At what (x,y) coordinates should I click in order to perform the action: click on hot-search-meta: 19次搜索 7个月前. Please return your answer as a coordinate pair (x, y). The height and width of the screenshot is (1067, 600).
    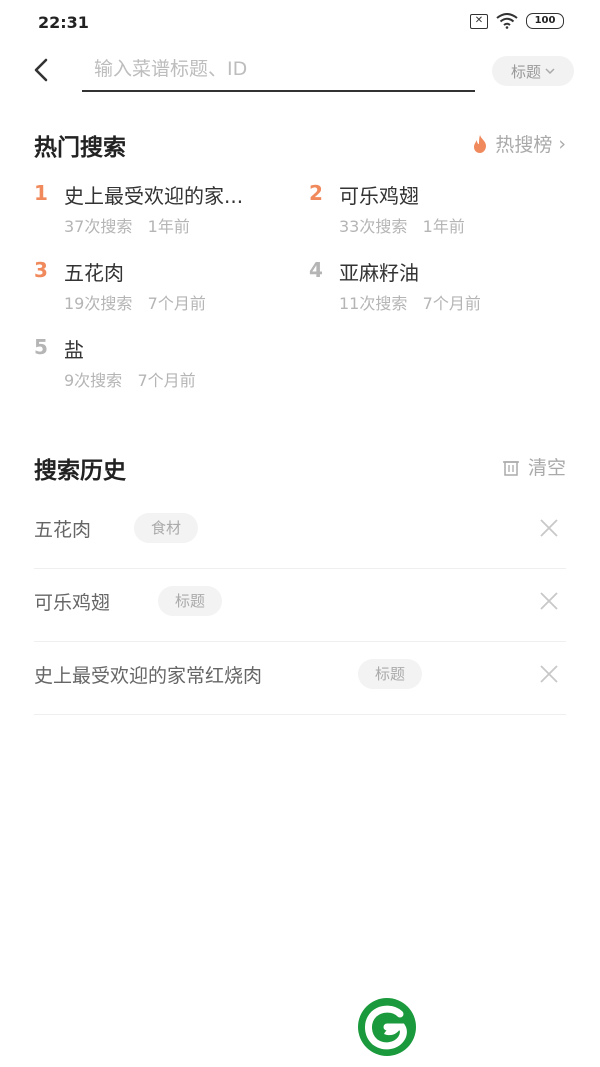
    Looking at the image, I should click on (135, 303).